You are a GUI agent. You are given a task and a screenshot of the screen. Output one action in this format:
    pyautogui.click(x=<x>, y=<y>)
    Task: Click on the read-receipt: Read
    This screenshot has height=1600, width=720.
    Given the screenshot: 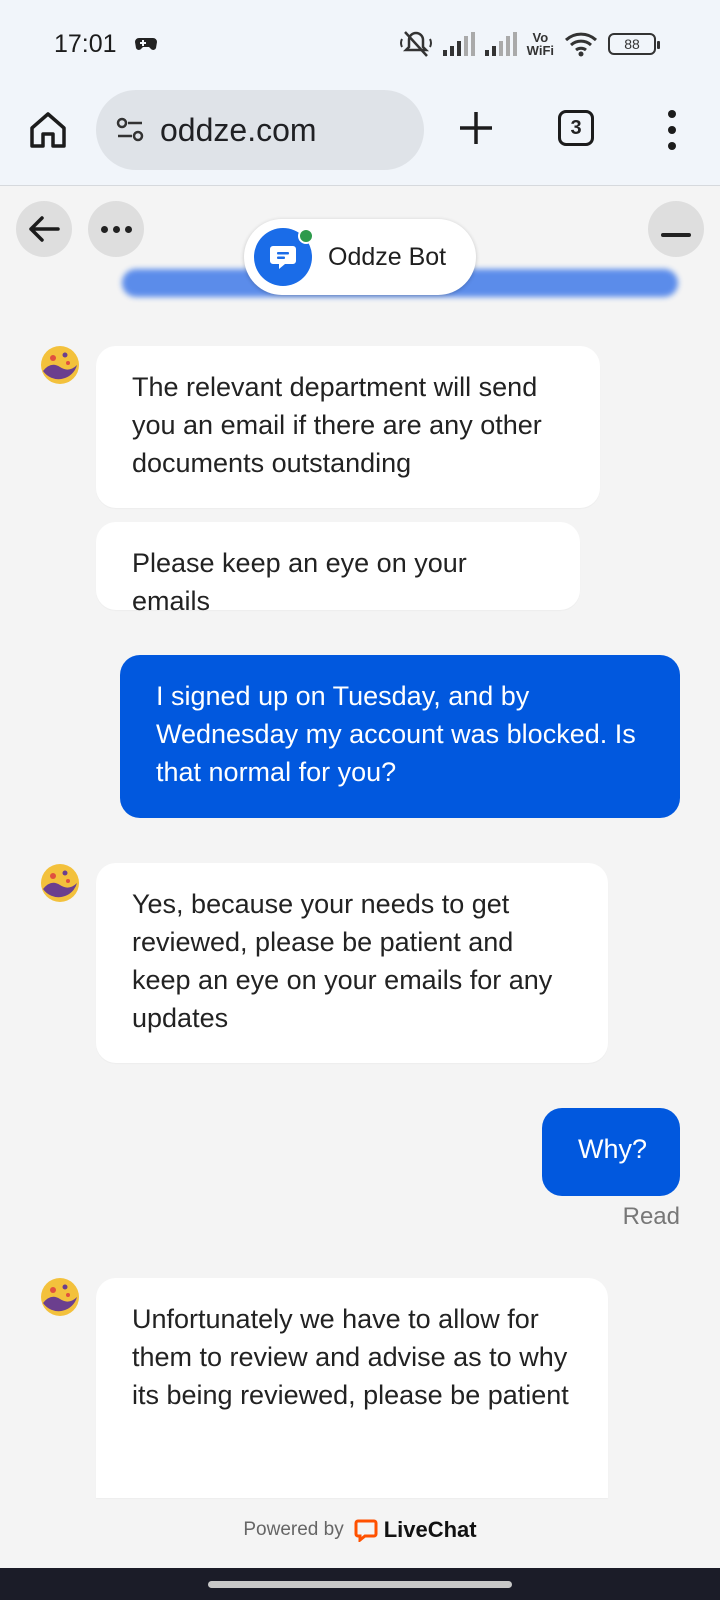 What is the action you would take?
    pyautogui.click(x=651, y=1216)
    